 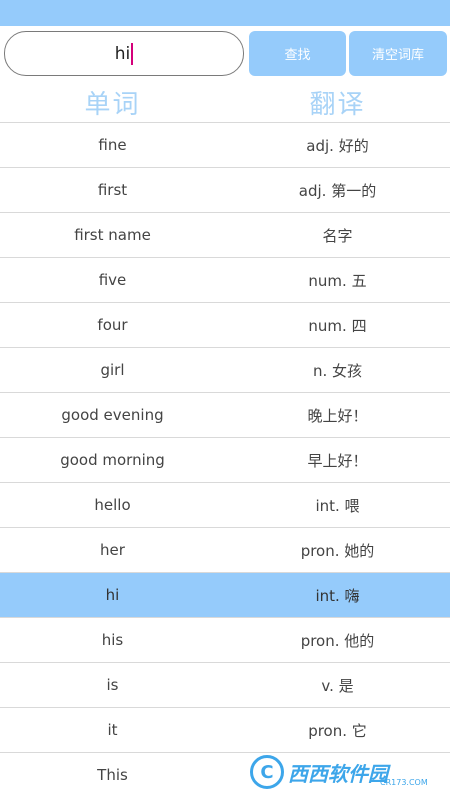 I want to click on list-item-word: five, so click(x=112, y=280).